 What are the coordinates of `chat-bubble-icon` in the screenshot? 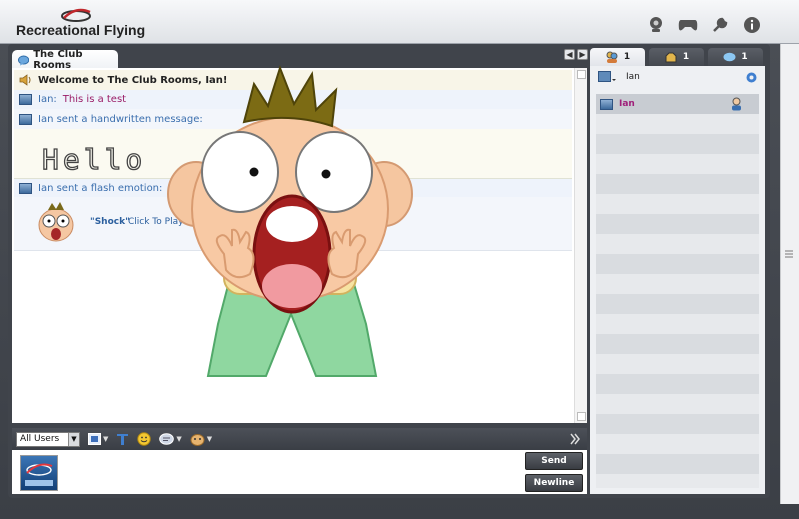 It's located at (24, 60).